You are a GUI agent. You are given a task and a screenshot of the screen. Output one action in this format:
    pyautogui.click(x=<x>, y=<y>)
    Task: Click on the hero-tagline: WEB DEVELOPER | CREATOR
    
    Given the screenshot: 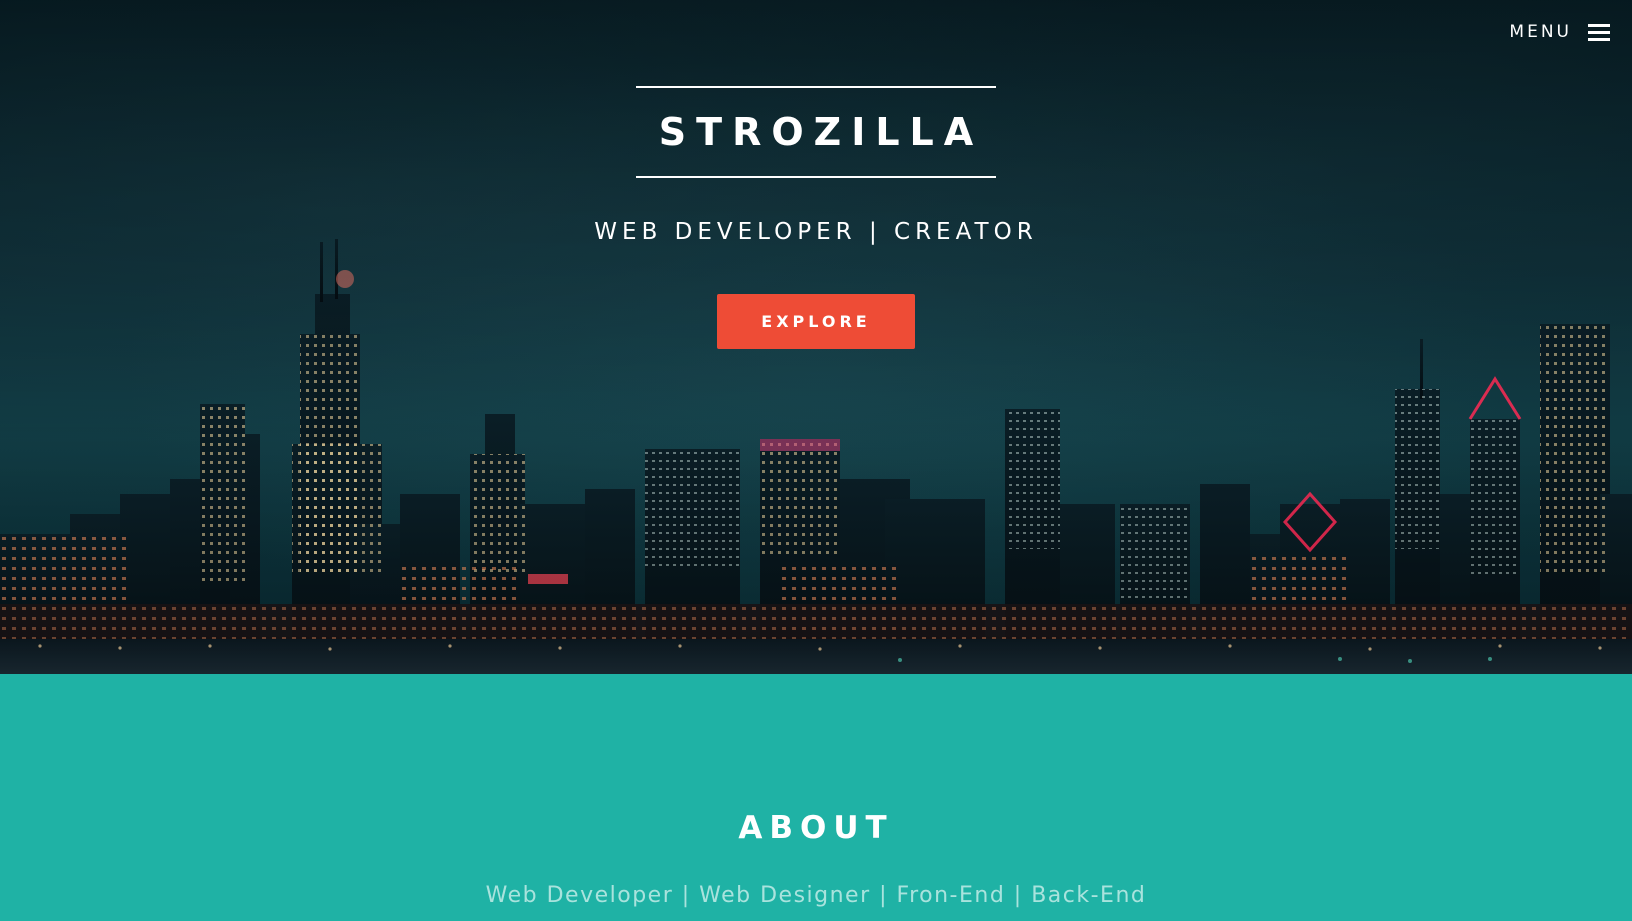 What is the action you would take?
    pyautogui.click(x=816, y=232)
    